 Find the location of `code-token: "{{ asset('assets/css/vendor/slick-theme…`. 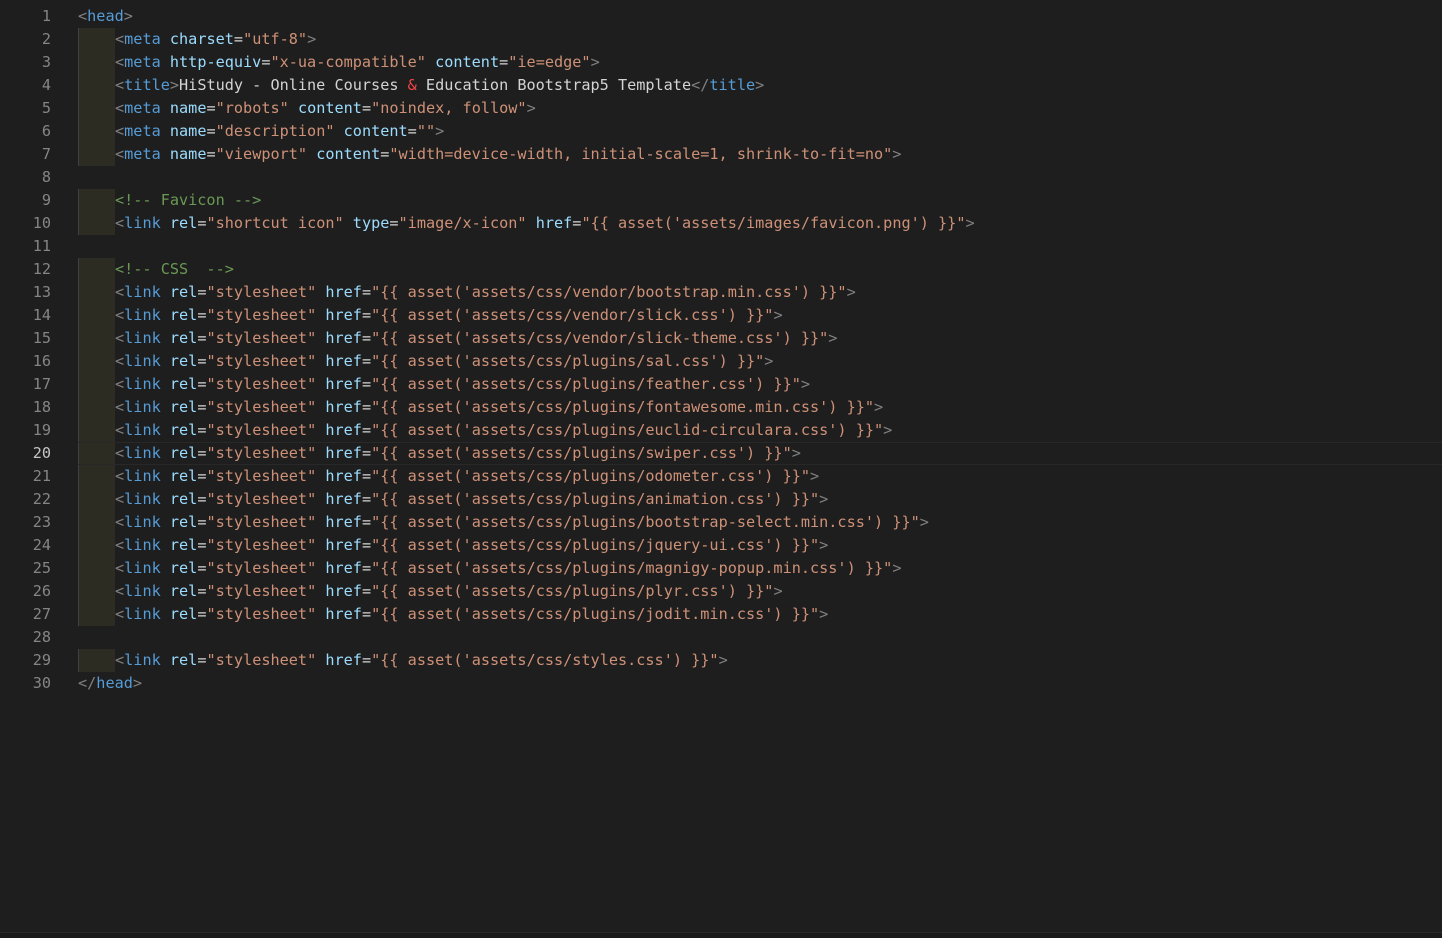

code-token: "{{ asset('assets/css/vendor/slick-theme… is located at coordinates (600, 338).